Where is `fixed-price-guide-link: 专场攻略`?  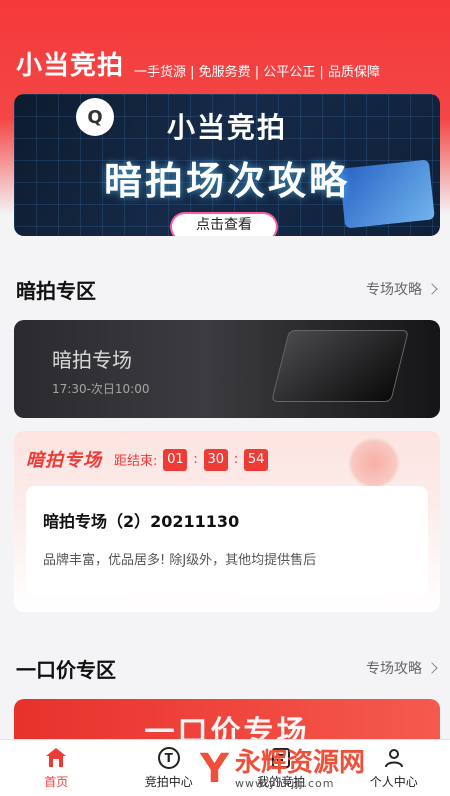
fixed-price-guide-link: 专场攻略 is located at coordinates (402, 668).